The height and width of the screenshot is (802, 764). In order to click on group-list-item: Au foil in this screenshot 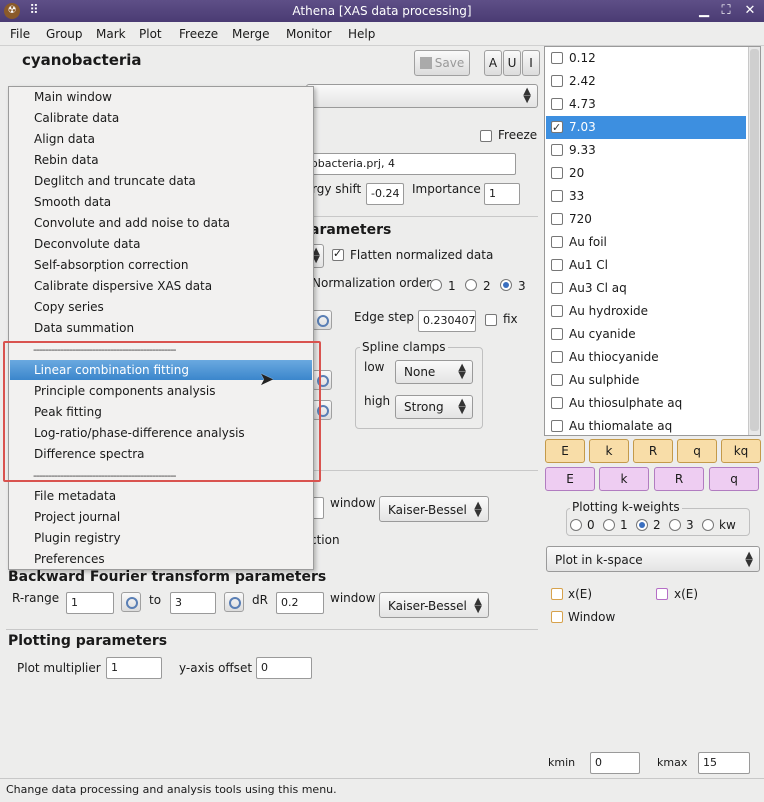, I will do `click(646, 242)`.